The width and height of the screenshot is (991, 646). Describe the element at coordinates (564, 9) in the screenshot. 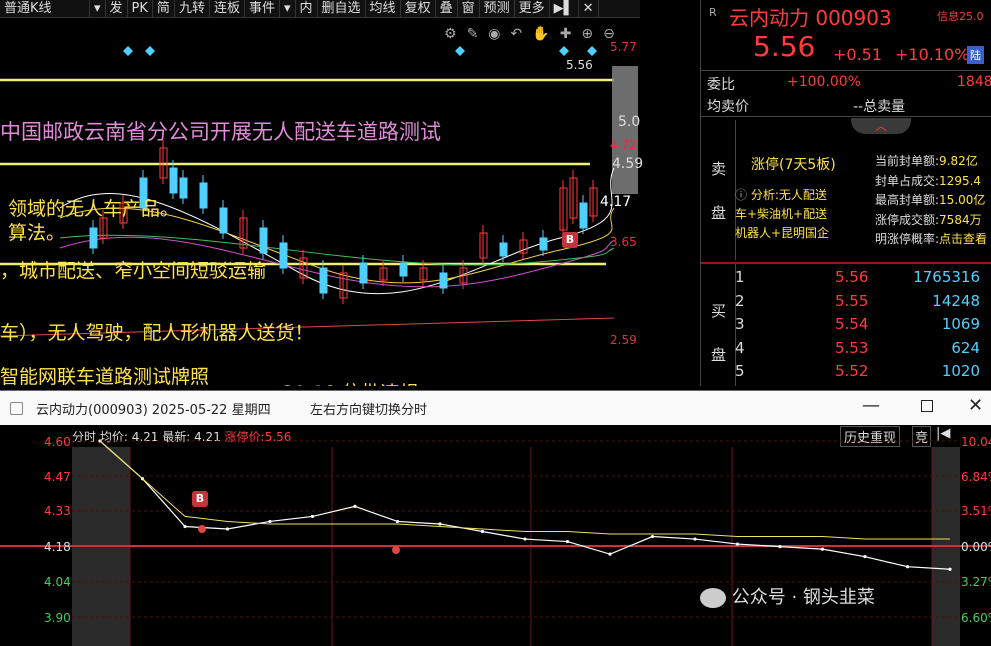

I see `toolbar-item: ▶▌` at that location.